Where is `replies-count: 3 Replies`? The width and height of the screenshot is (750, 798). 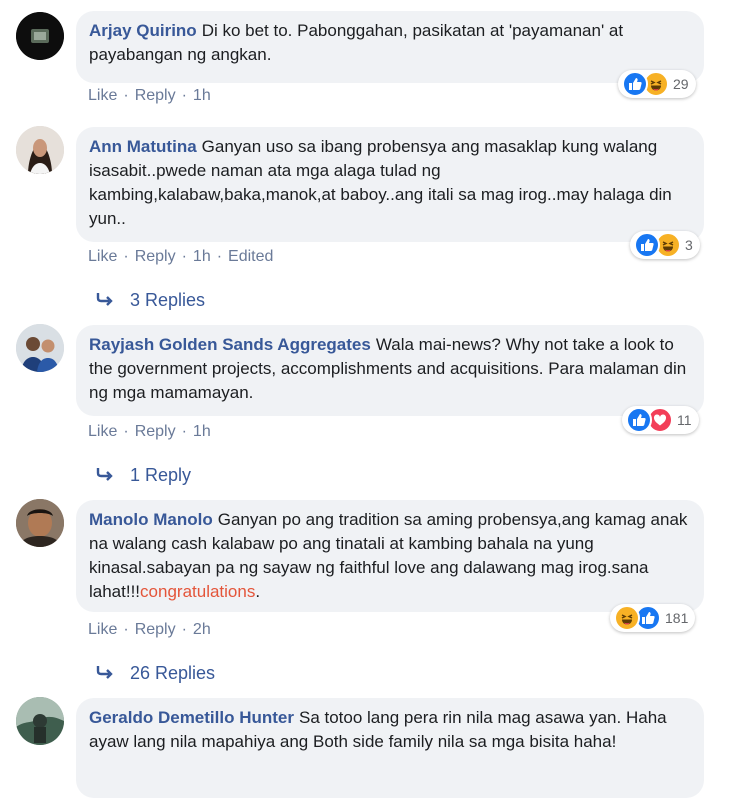 replies-count: 3 Replies is located at coordinates (167, 300).